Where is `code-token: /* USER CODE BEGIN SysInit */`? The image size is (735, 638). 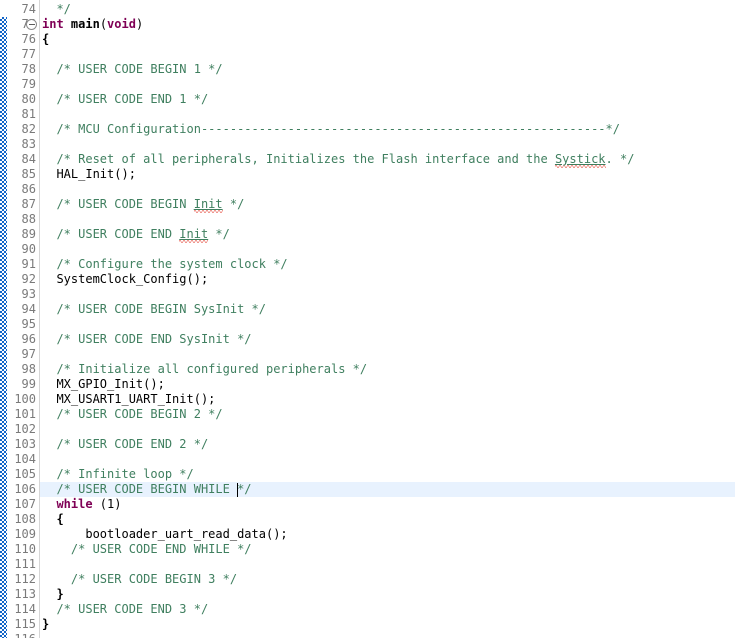 code-token: /* USER CODE BEGIN SysInit */ is located at coordinates (154, 309).